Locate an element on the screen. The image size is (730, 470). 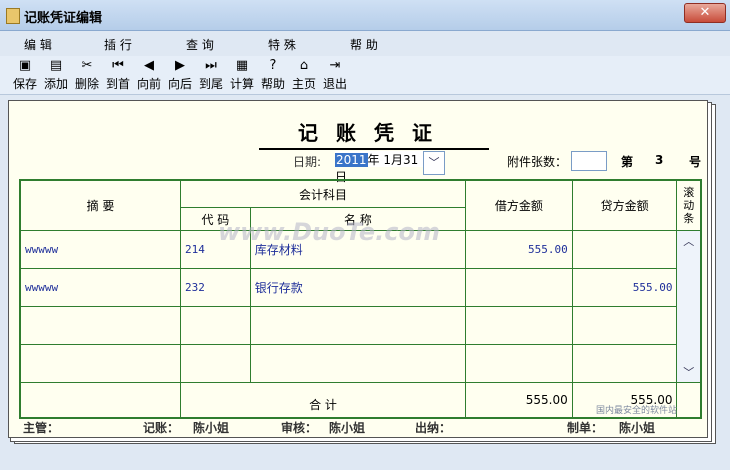
chevron-down-icon: ﹀ is located at coordinates (434, 162).